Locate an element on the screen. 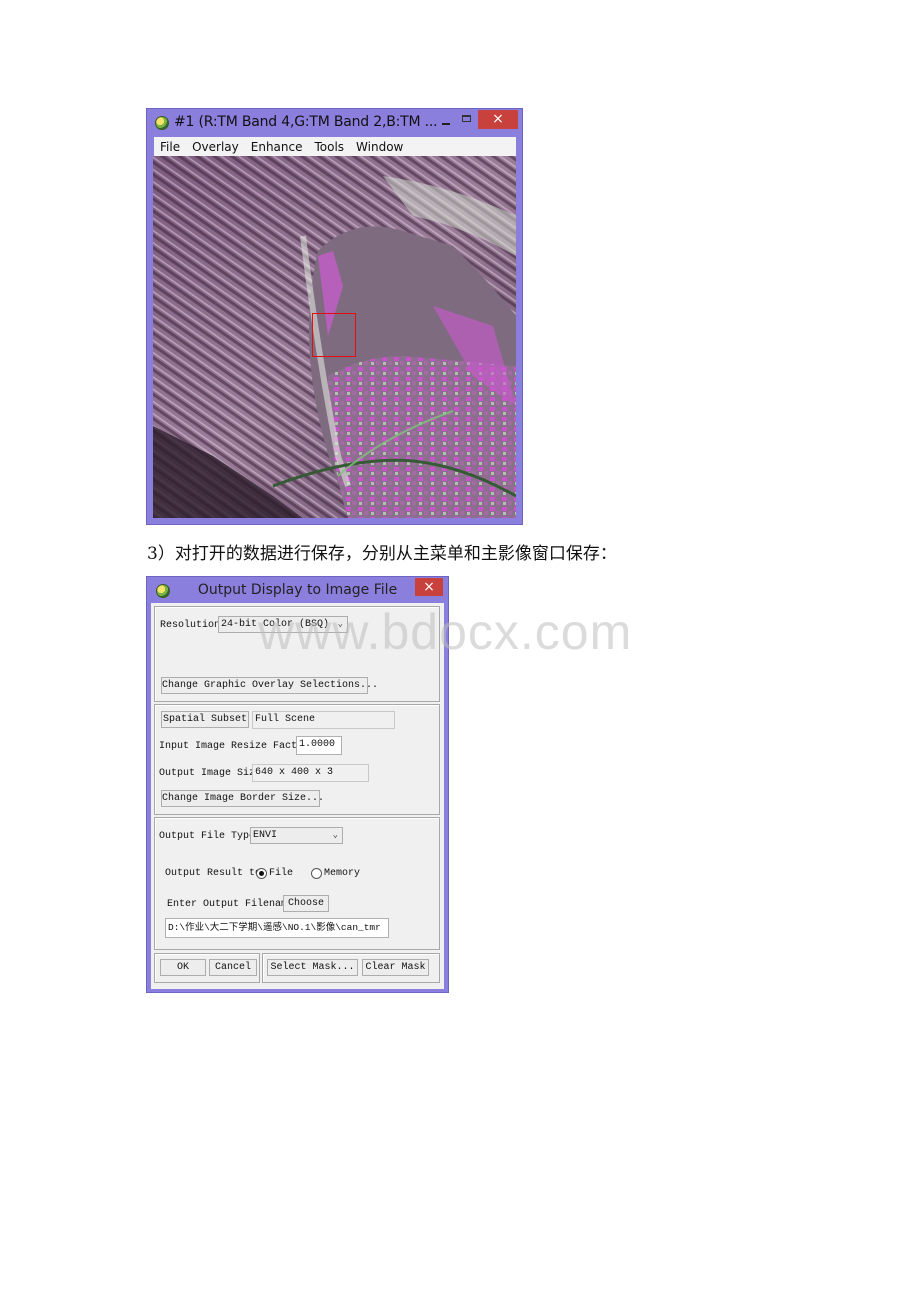 This screenshot has width=920, height=1302. menu-overlay: Overlay is located at coordinates (215, 147).